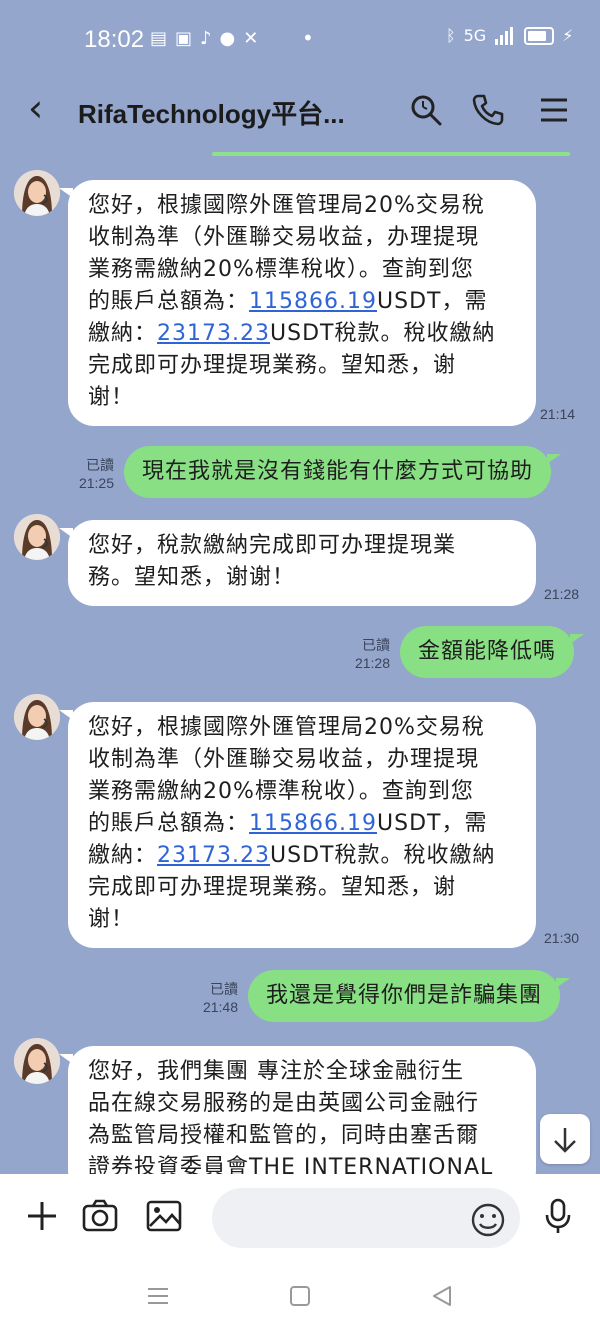 Image resolution: width=600 pixels, height=1333 pixels. Describe the element at coordinates (562, 938) in the screenshot. I see `message-time: 21:30` at that location.